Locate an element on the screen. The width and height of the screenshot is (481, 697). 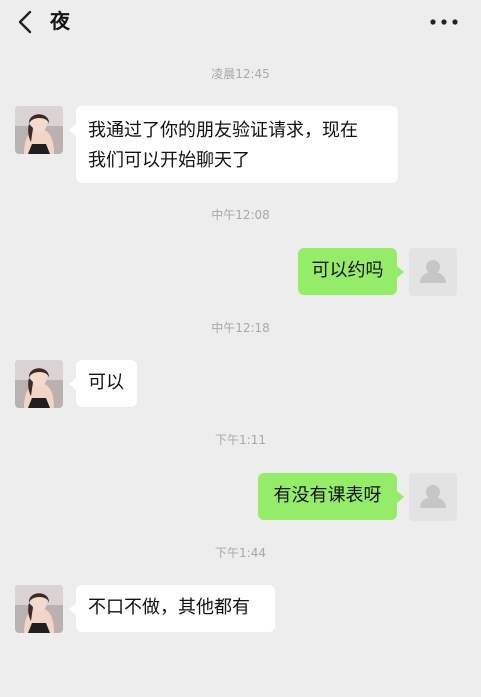
message-text: 可以 is located at coordinates (106, 382).